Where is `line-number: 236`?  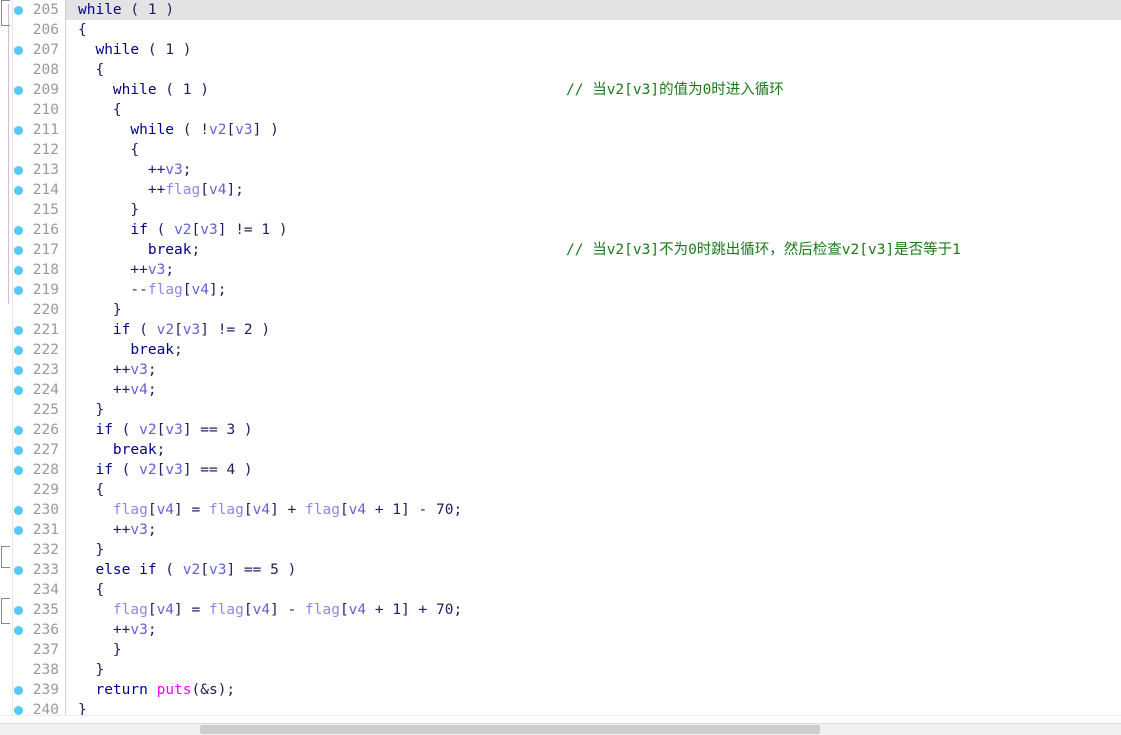
line-number: 236 is located at coordinates (45, 630).